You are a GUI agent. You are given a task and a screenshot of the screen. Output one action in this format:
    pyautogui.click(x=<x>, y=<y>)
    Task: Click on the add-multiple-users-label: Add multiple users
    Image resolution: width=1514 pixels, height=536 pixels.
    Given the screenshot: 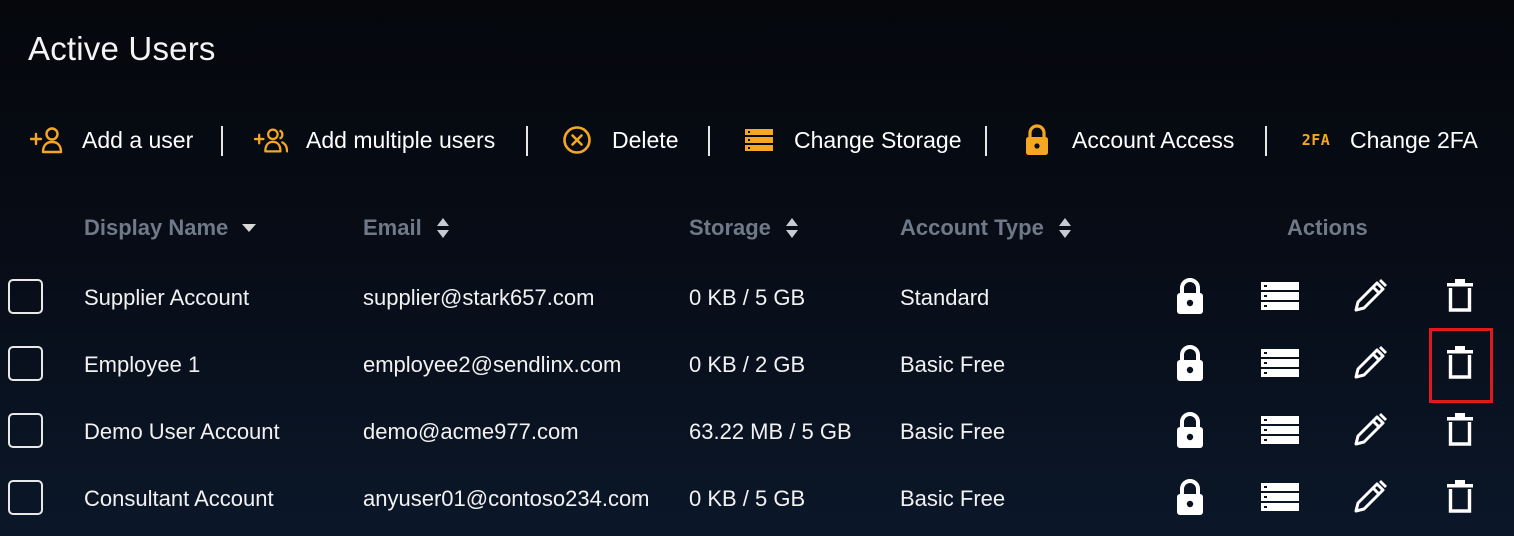 What is the action you would take?
    pyautogui.click(x=401, y=139)
    